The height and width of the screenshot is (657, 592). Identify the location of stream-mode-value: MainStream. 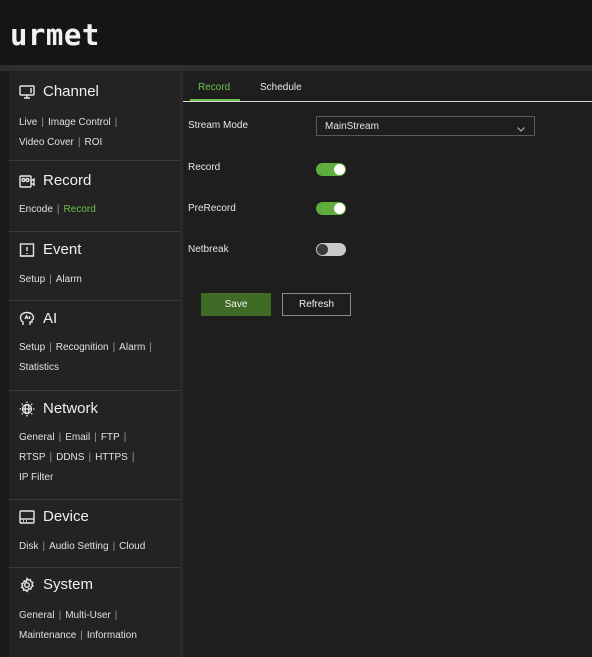
(352, 126).